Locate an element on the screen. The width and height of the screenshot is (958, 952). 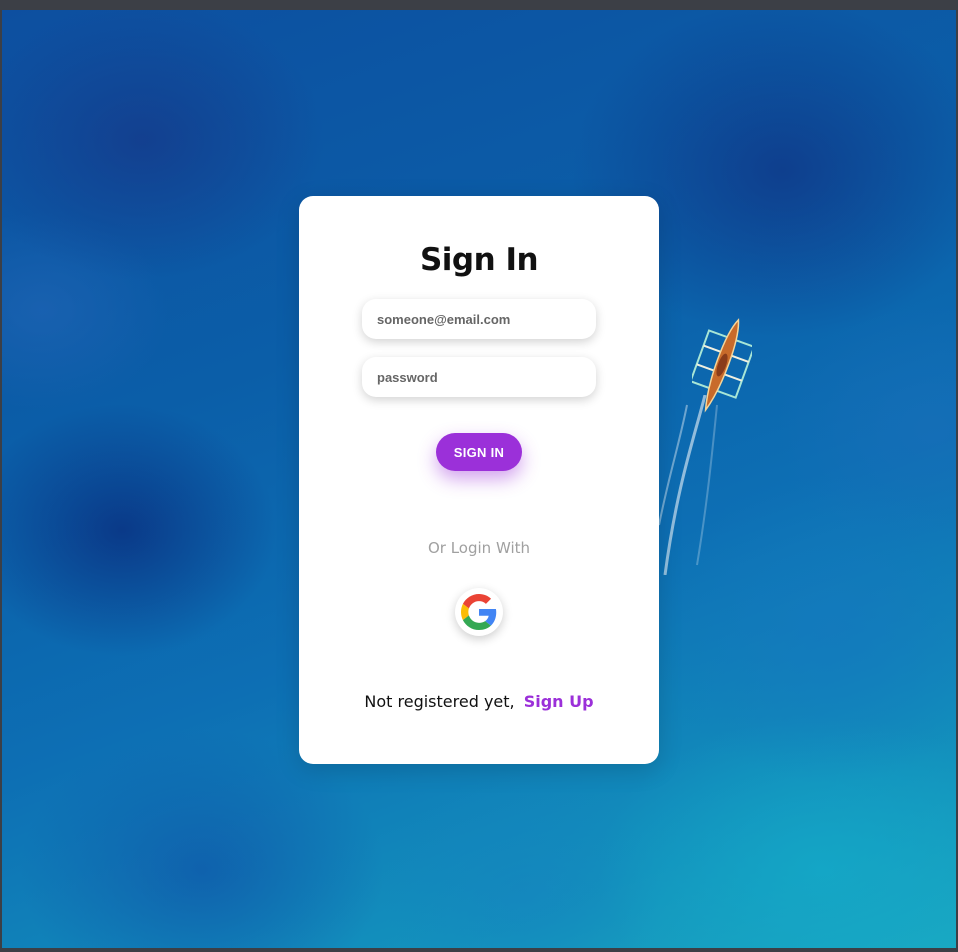
alt-login-label: Or Login With is located at coordinates (479, 548).